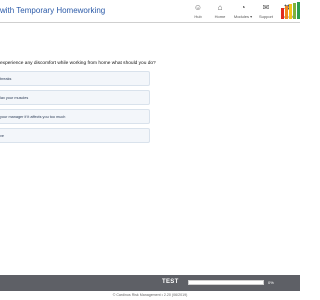  Describe the element at coordinates (75, 97) in the screenshot. I see `answer-option-2: lax your muscles` at that location.